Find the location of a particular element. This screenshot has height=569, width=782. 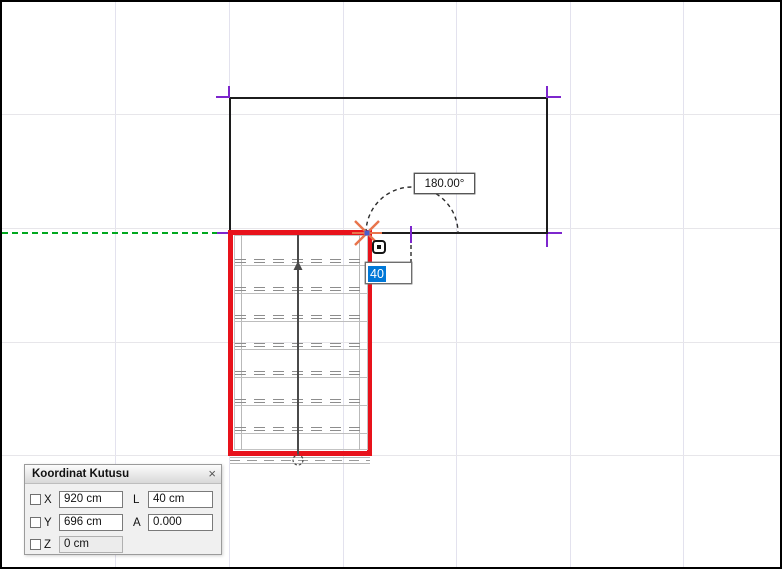

checkbox-x is located at coordinates (35, 499).